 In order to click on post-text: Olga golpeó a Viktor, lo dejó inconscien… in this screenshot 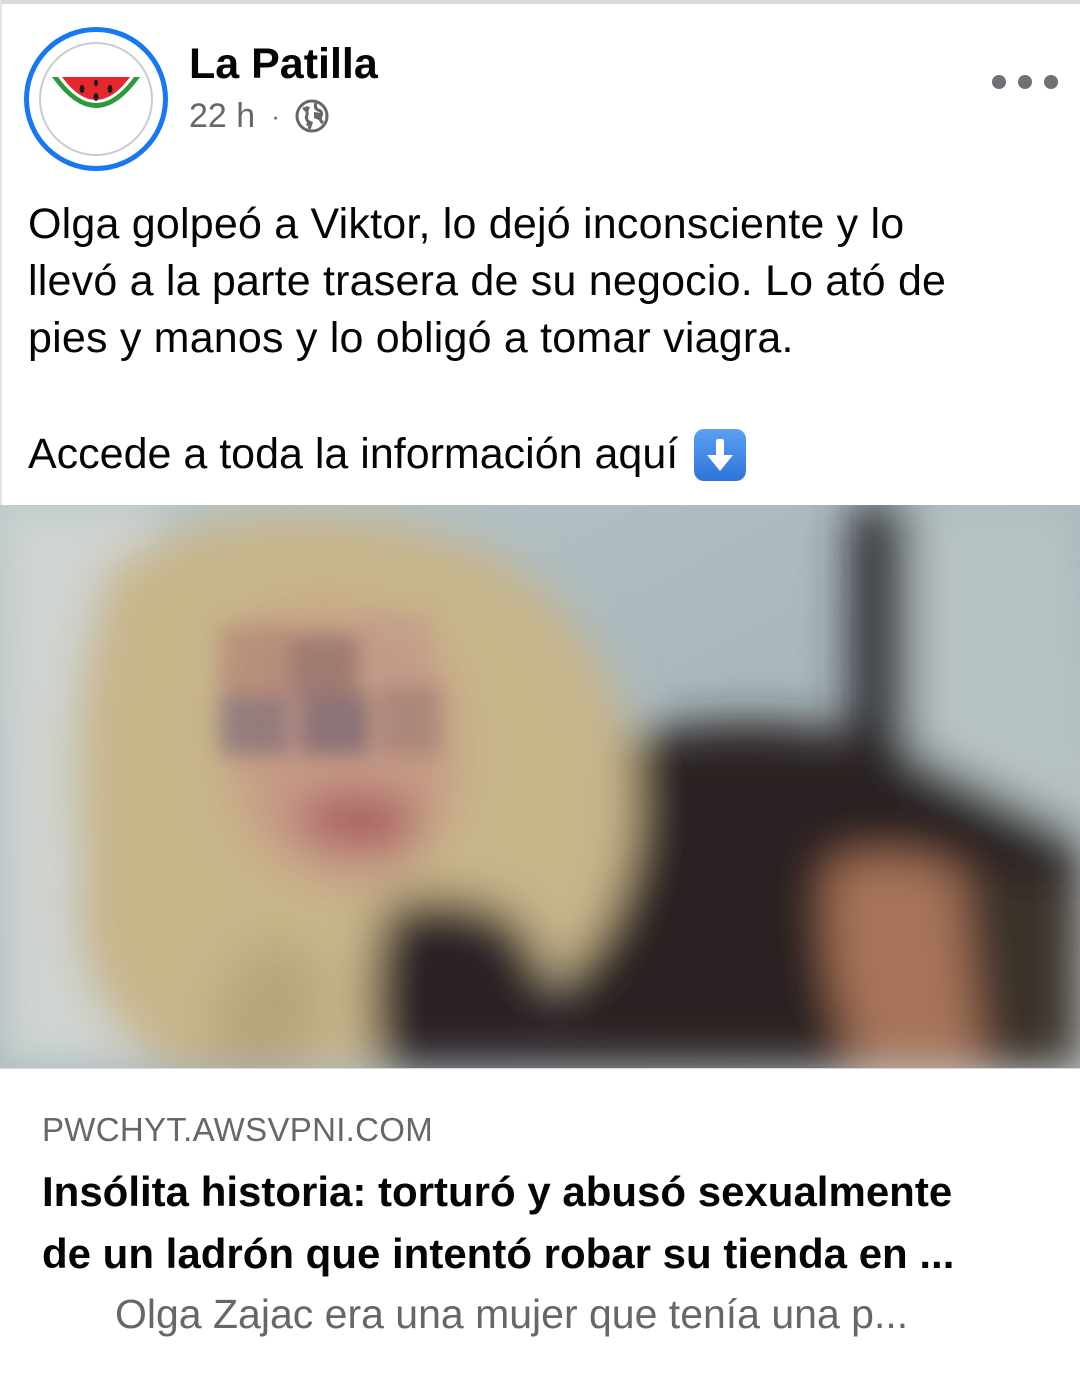, I will do `click(543, 281)`.